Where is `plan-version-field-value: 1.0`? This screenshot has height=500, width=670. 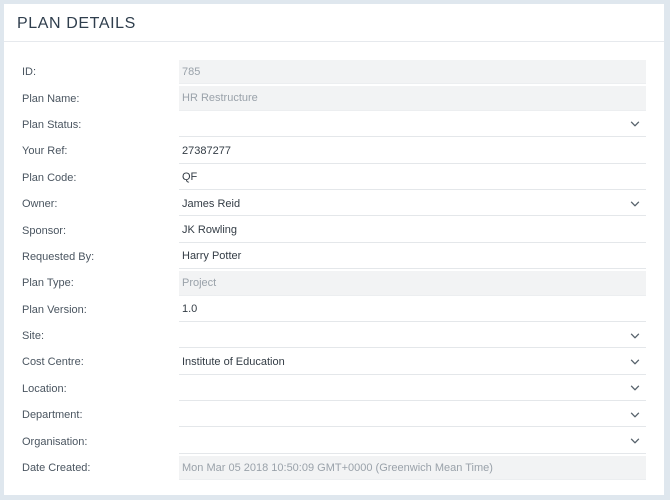 plan-version-field-value: 1.0 is located at coordinates (190, 309).